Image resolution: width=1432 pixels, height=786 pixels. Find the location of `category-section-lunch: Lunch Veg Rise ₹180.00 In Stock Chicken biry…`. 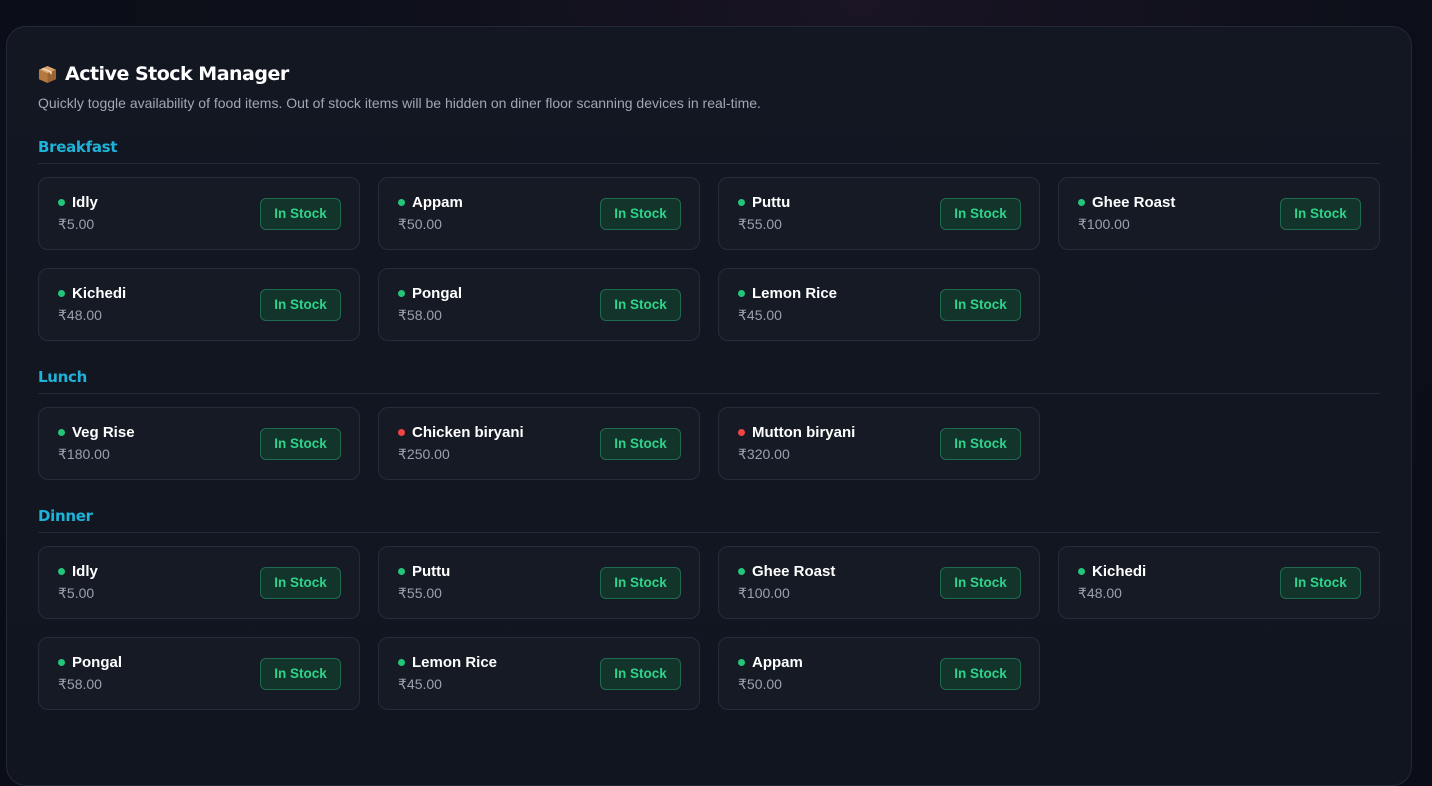

category-section-lunch: Lunch Veg Rise ₹180.00 In Stock Chicken biry… is located at coordinates (709, 424).